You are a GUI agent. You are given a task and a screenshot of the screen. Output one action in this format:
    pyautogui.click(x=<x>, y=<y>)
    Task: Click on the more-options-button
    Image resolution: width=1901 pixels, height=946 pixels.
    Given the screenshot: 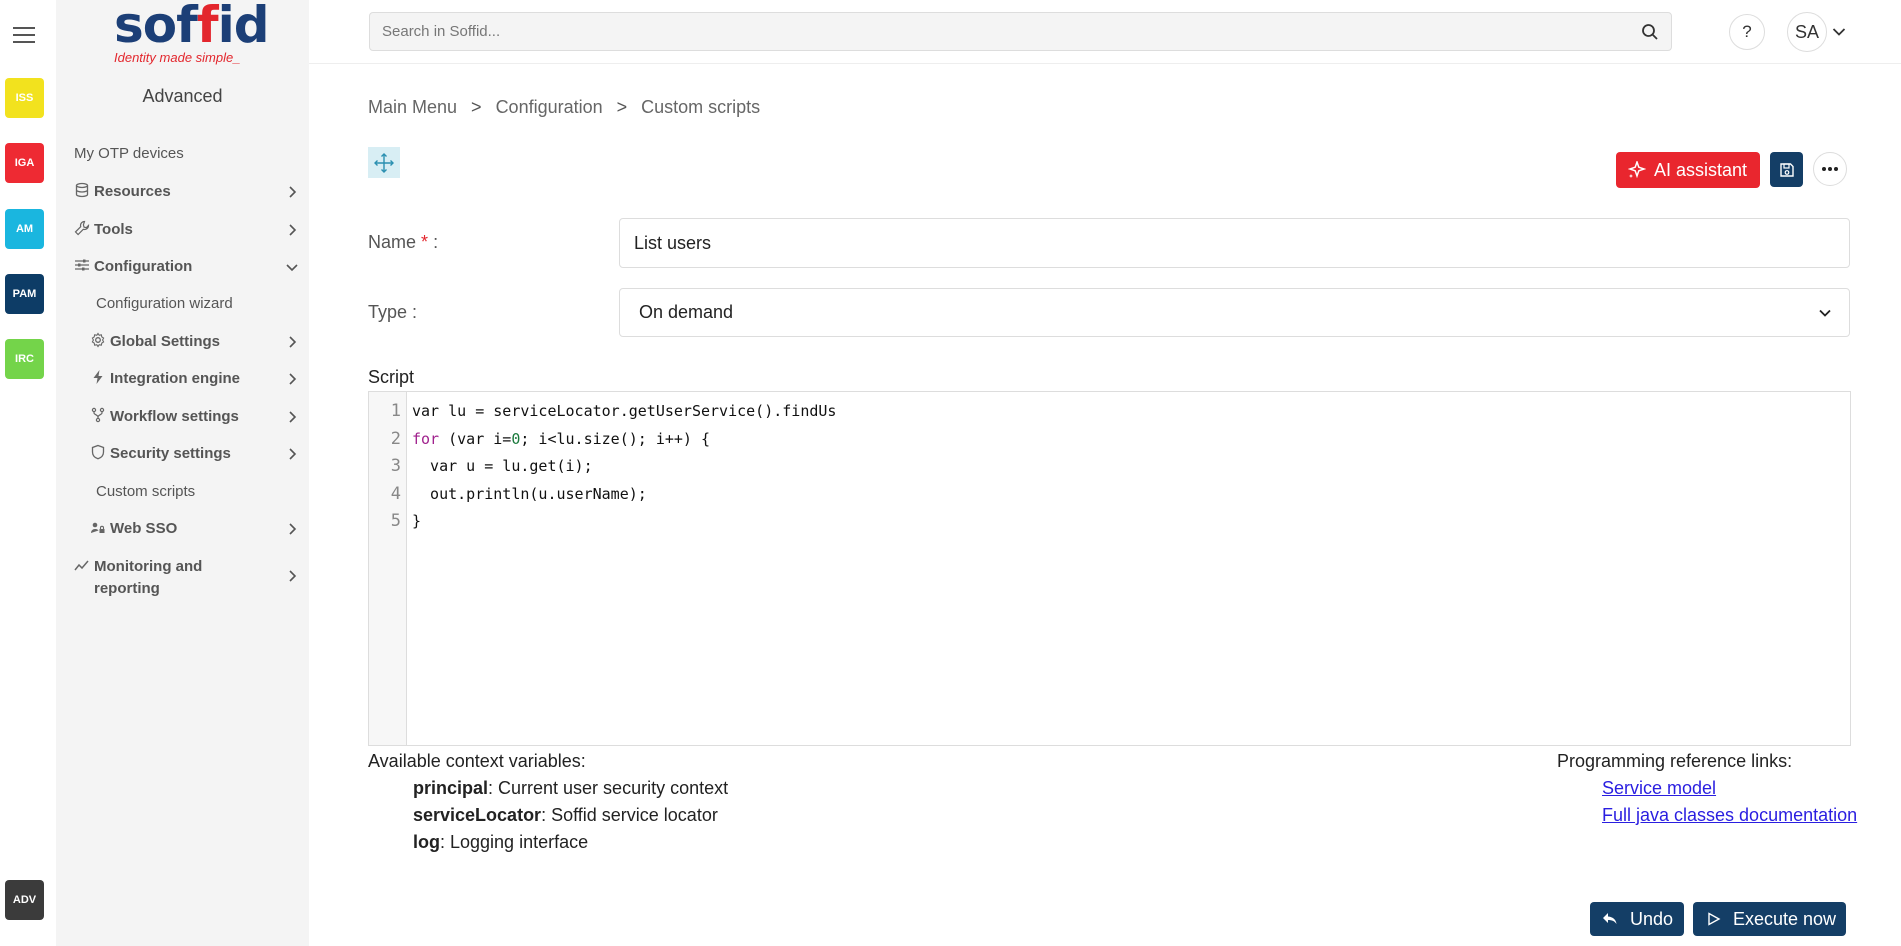 What is the action you would take?
    pyautogui.click(x=1830, y=169)
    